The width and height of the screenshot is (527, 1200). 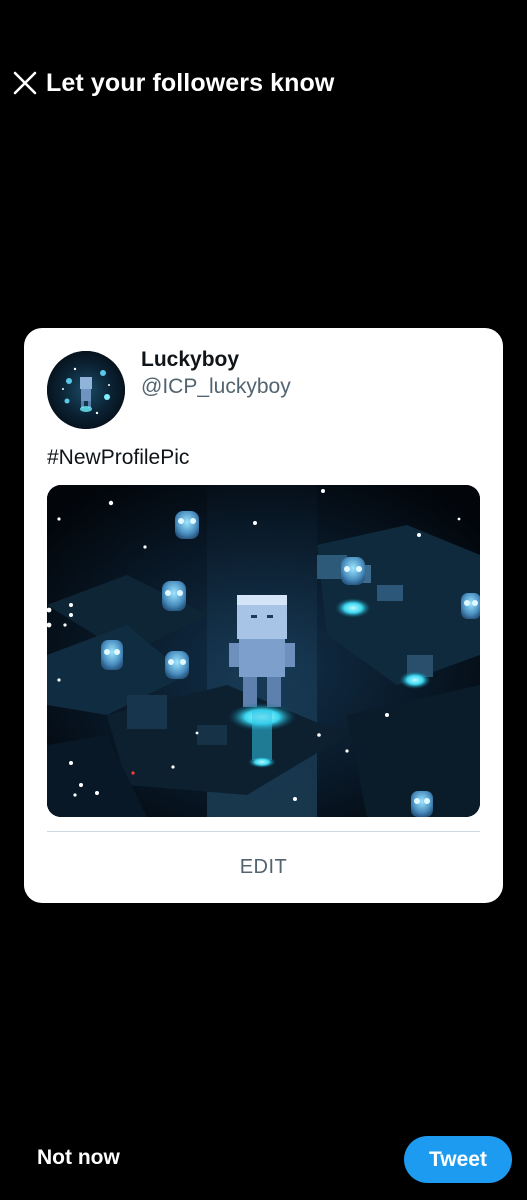 I want to click on edit-button: EDIT, so click(x=263, y=867).